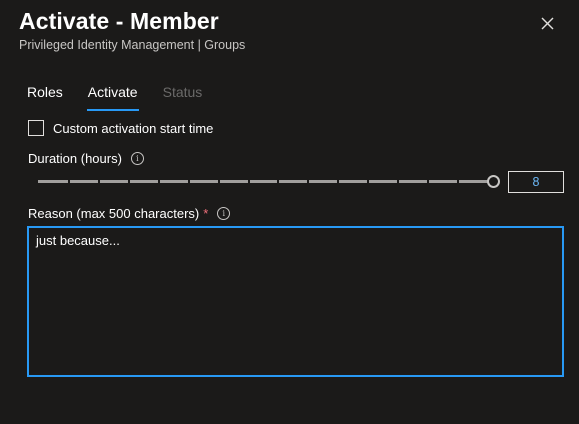 Image resolution: width=579 pixels, height=424 pixels. Describe the element at coordinates (36, 128) in the screenshot. I see `custom-start-checkbox` at that location.